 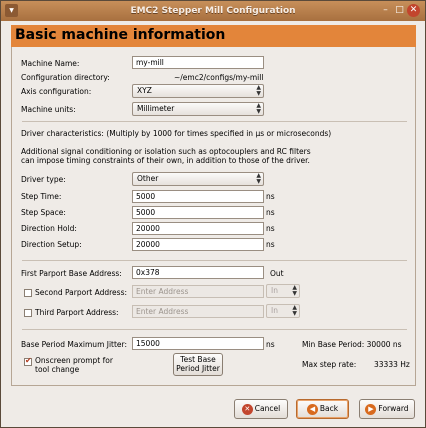 What do you see at coordinates (56, 91) in the screenshot?
I see `axis-config-label: Axis configuration:` at bounding box center [56, 91].